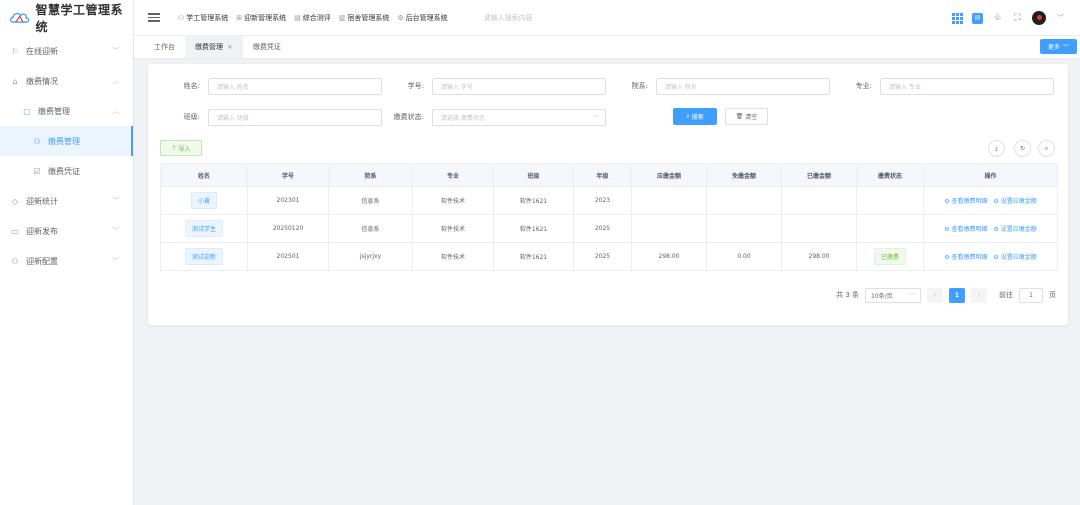 This screenshot has width=1080, height=505. I want to click on refresh-icon: ↻, so click(1022, 148).